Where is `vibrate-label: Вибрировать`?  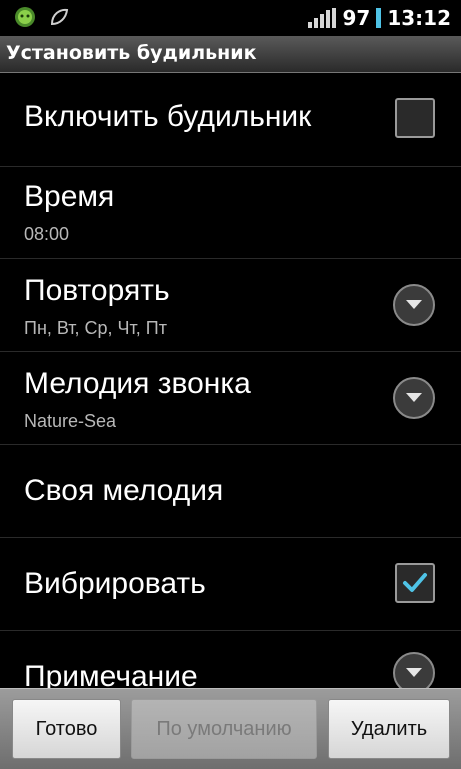
vibrate-label: Вибрировать is located at coordinates (115, 583).